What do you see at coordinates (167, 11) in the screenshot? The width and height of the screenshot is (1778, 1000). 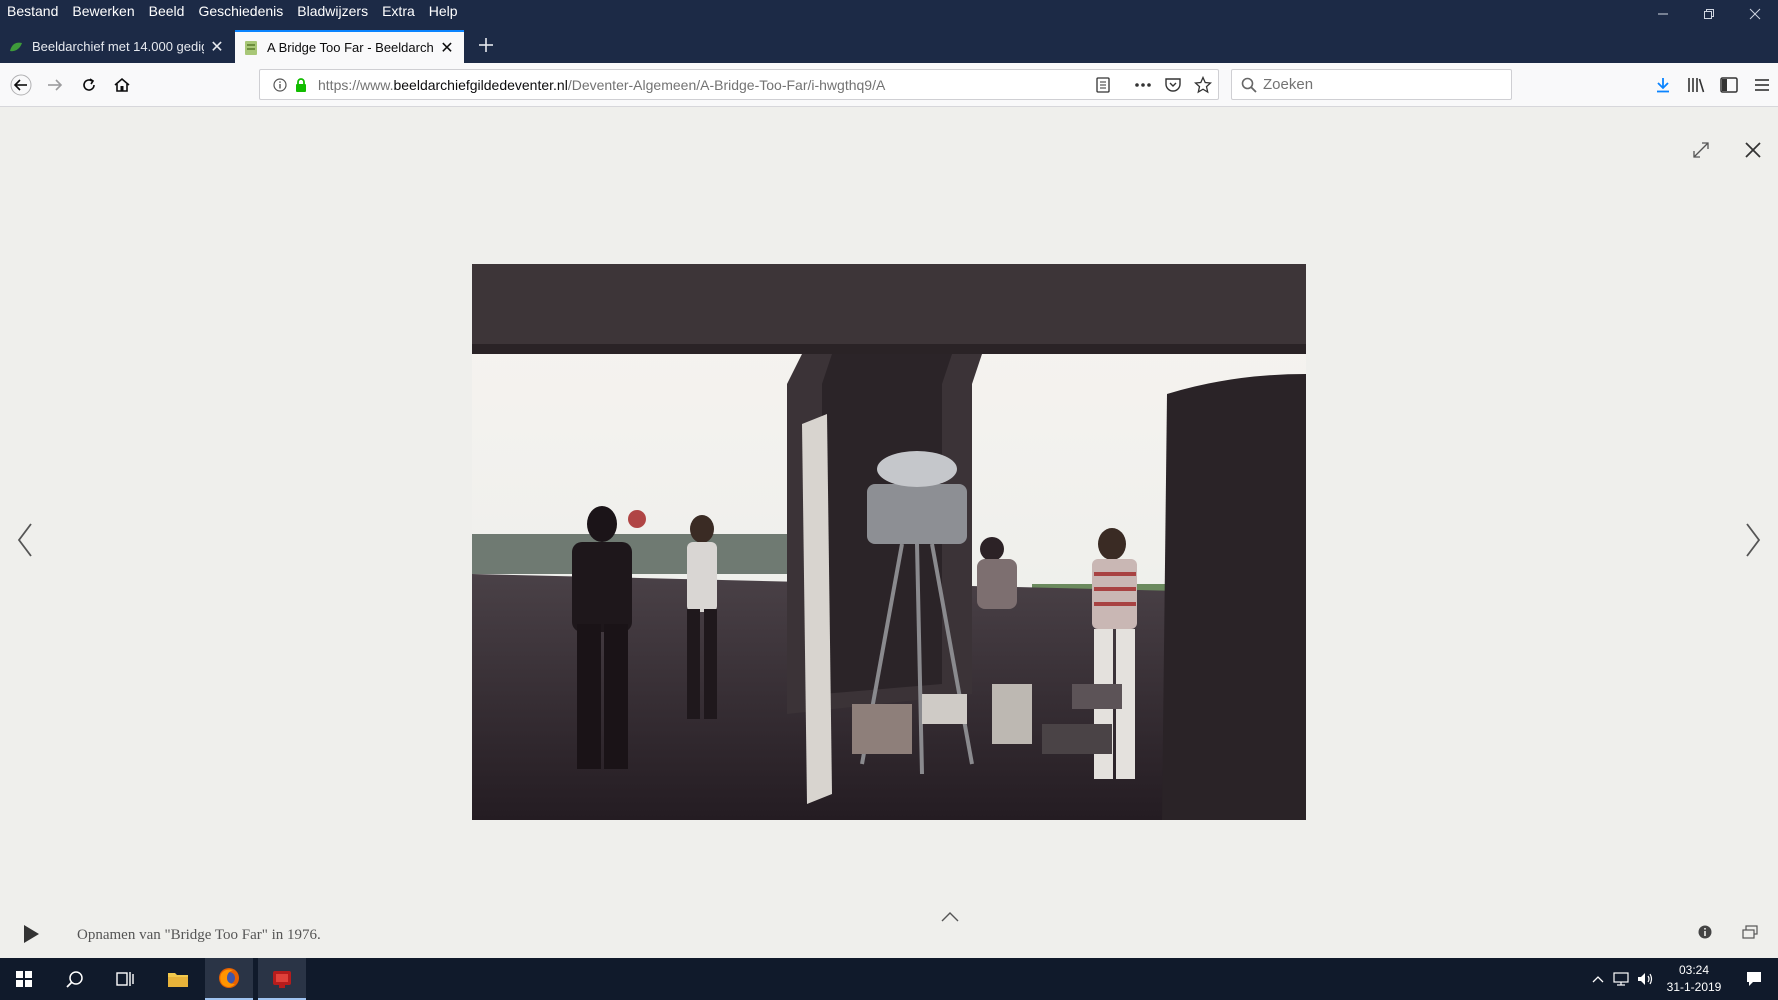 I see `menu-beeld: Beeld` at bounding box center [167, 11].